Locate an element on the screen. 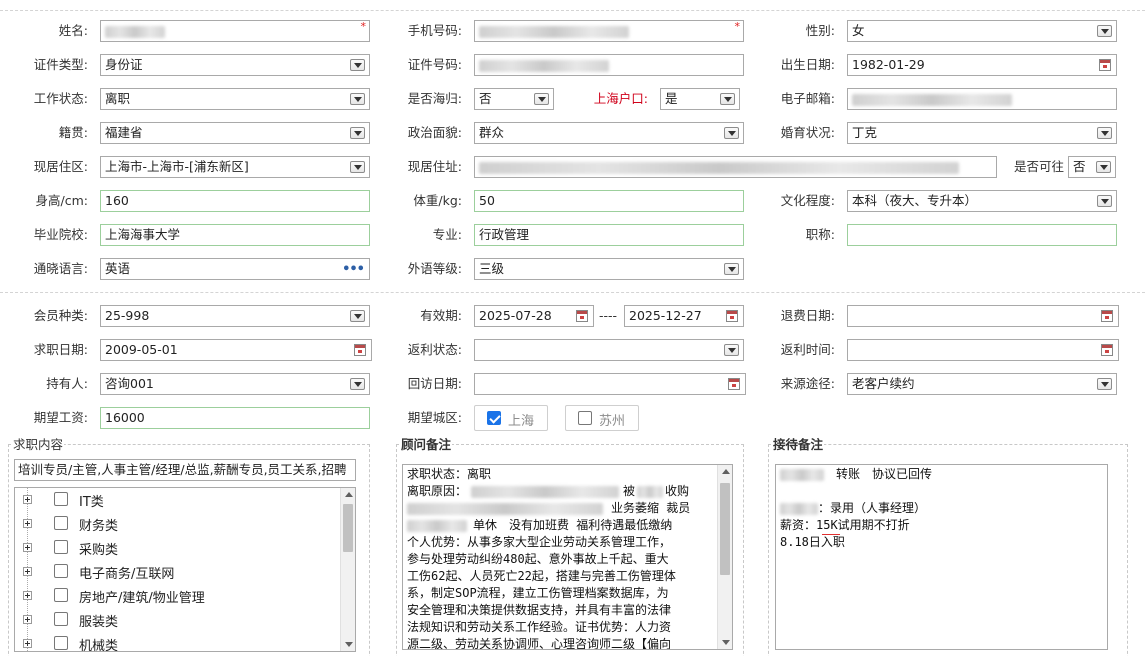 The height and width of the screenshot is (656, 1145). phone-field: * is located at coordinates (609, 31).